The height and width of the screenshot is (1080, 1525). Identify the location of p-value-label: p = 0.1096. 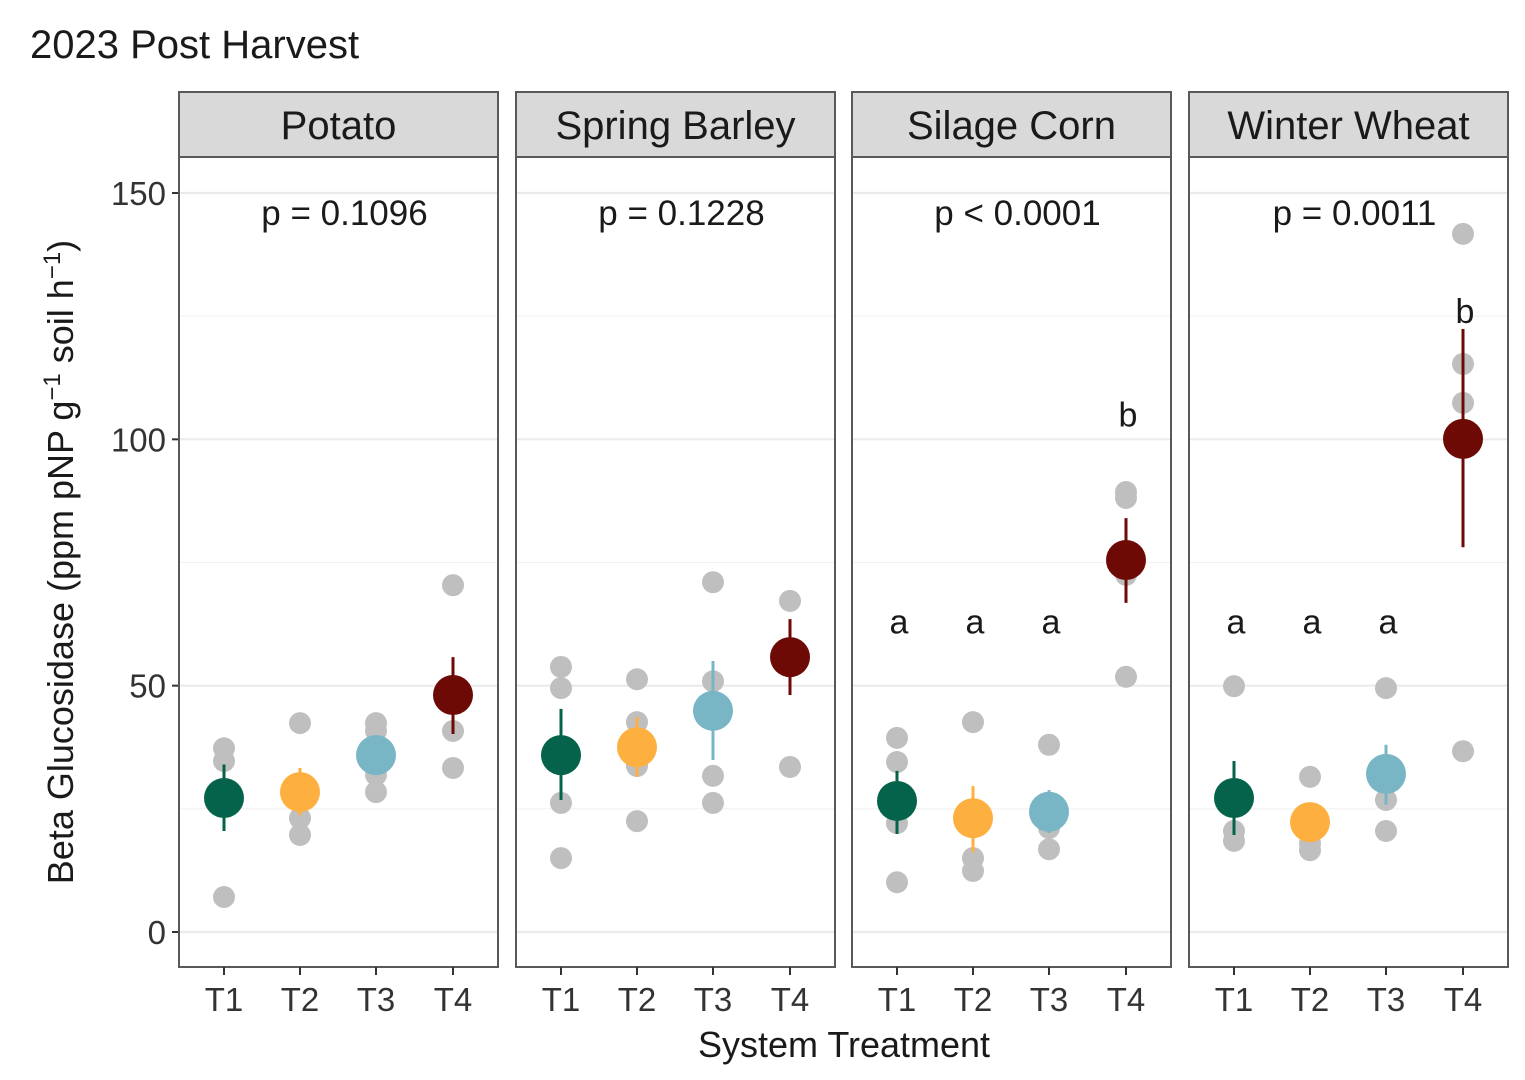
(344, 213).